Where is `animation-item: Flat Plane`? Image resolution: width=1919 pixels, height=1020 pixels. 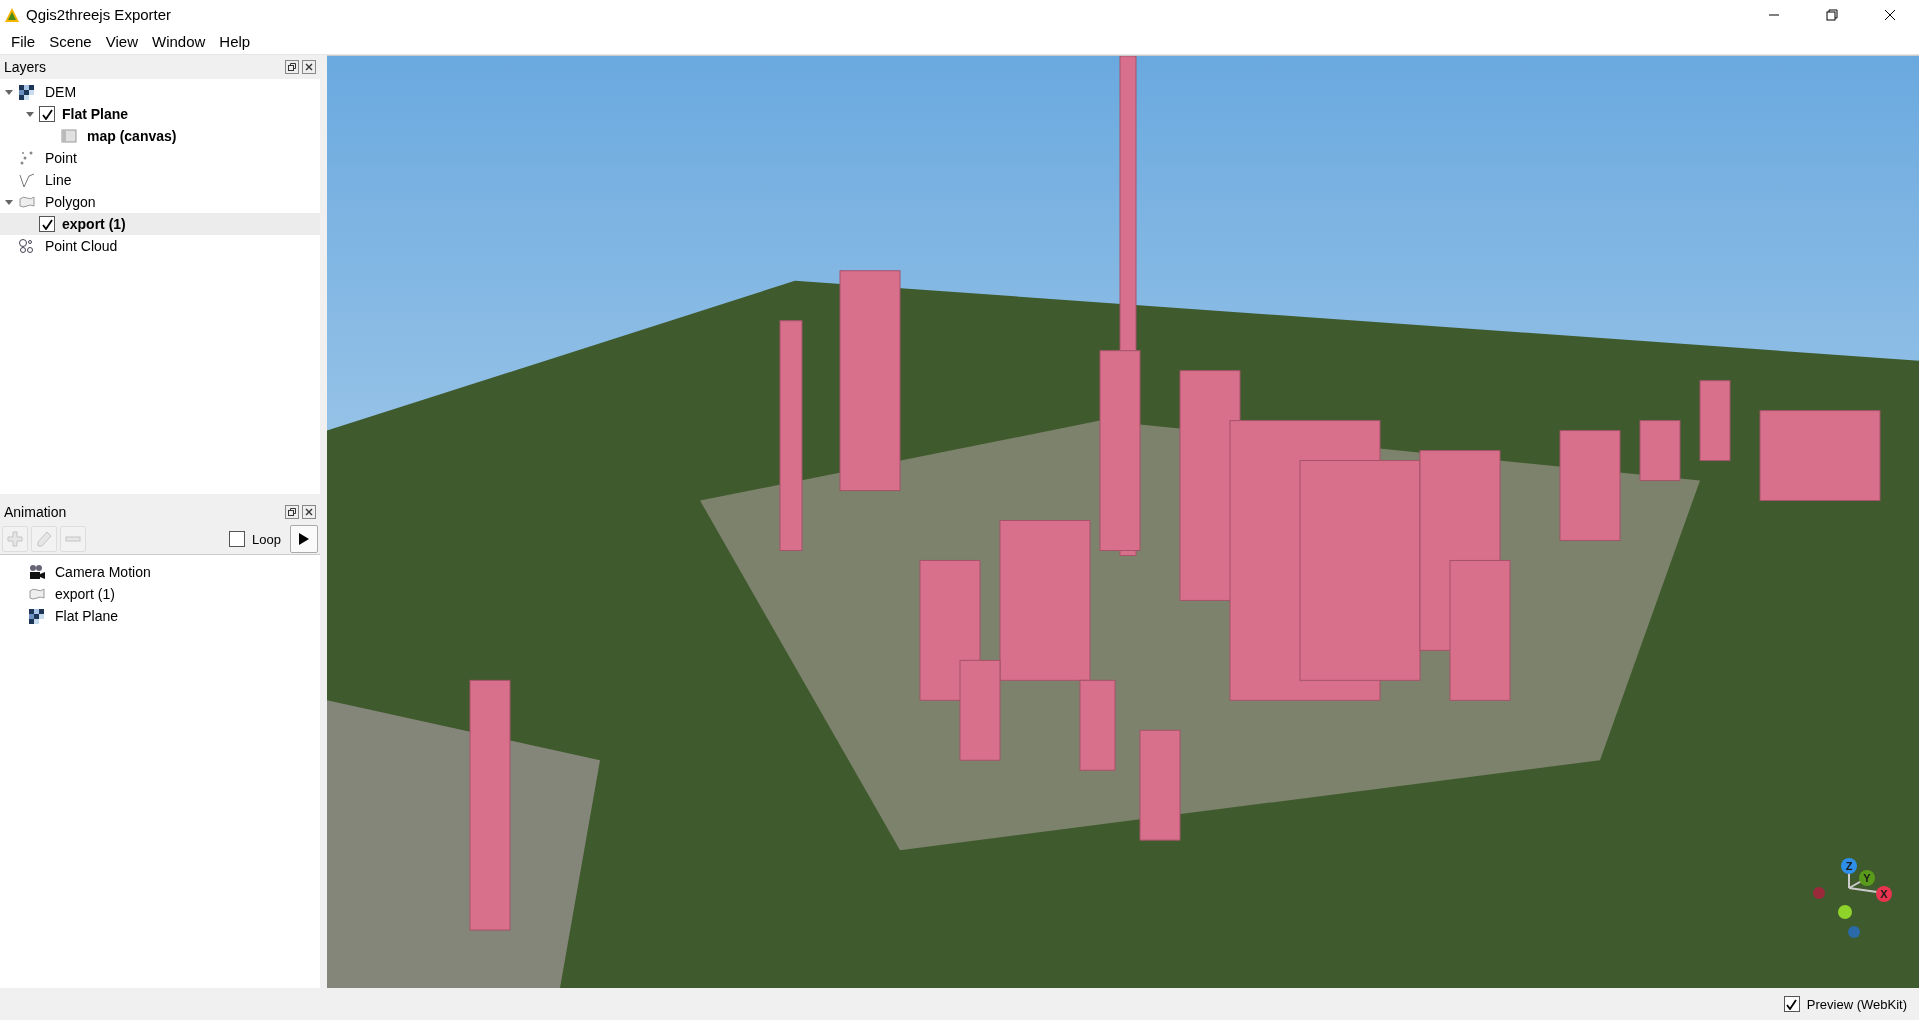 animation-item: Flat Plane is located at coordinates (174, 616).